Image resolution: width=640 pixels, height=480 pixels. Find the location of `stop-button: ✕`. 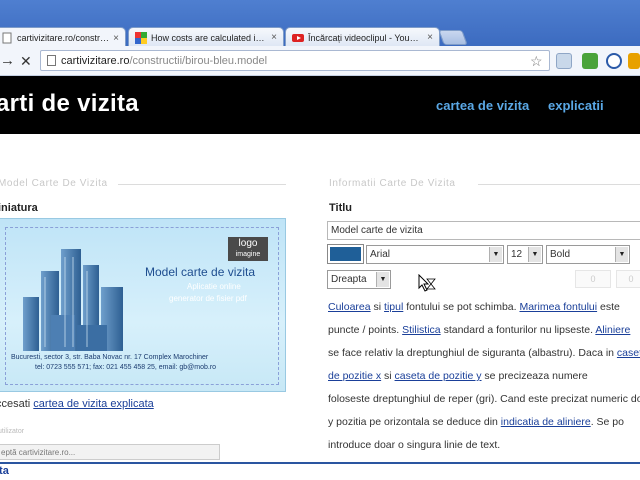

stop-button: ✕ is located at coordinates (26, 61).